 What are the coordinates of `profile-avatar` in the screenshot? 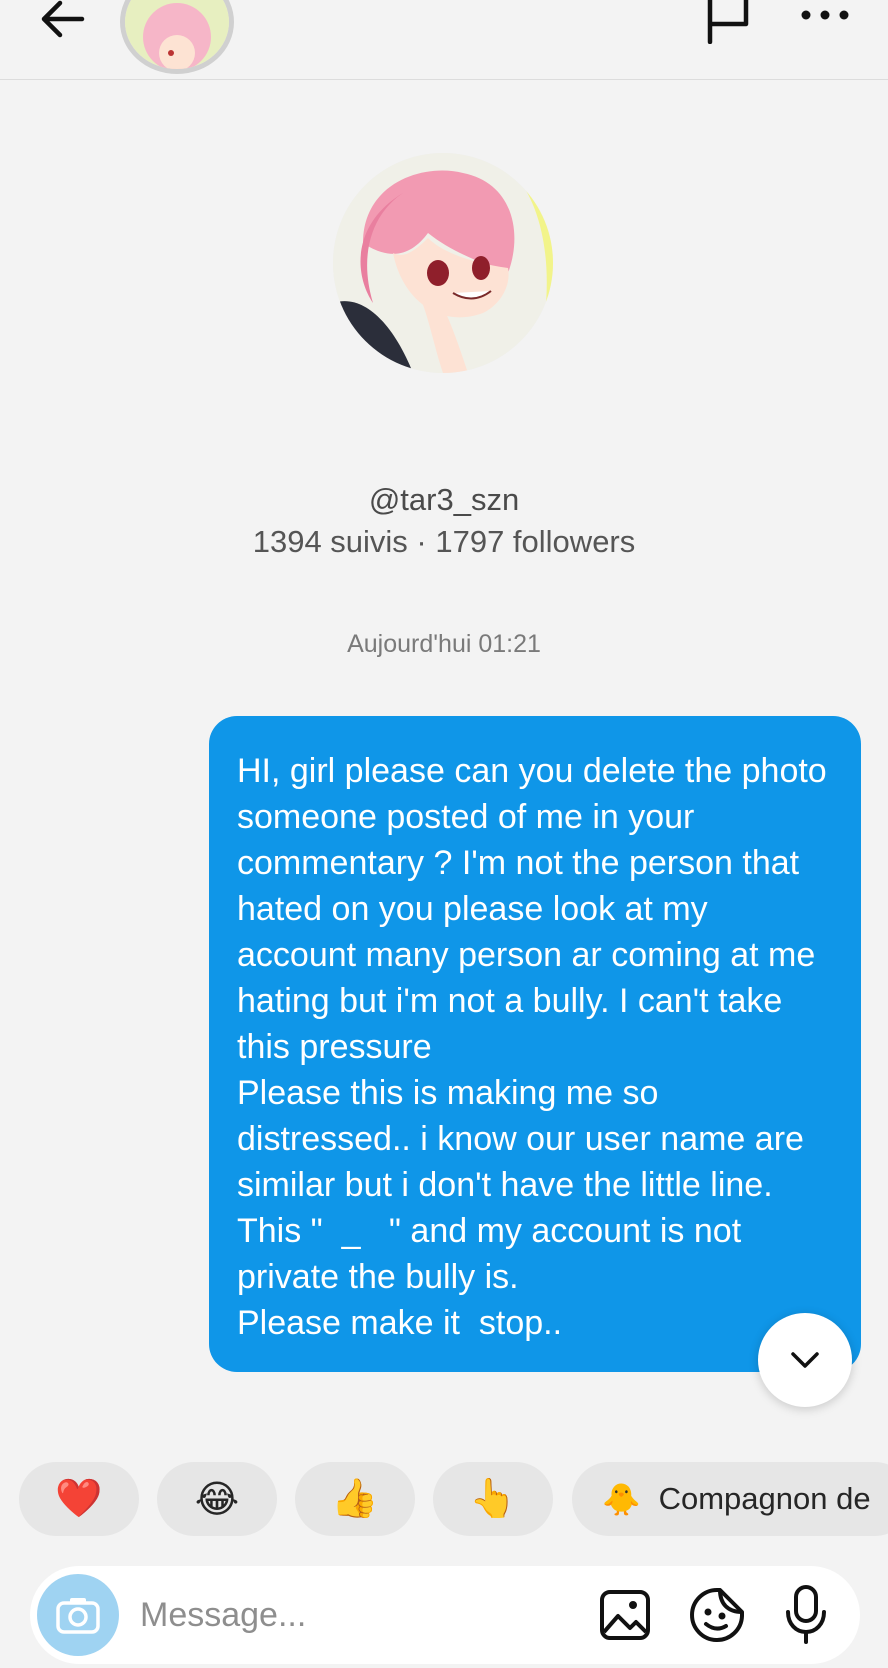 It's located at (443, 263).